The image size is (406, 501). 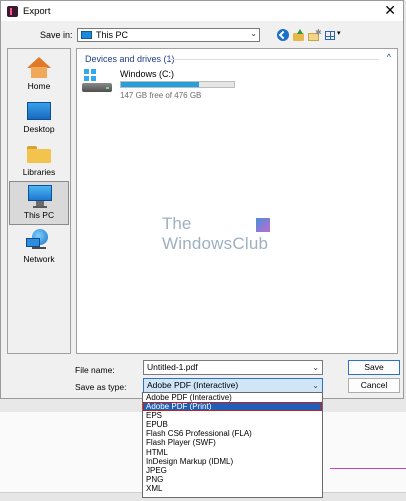 I want to click on title-bar: Export ✕, so click(x=202, y=11).